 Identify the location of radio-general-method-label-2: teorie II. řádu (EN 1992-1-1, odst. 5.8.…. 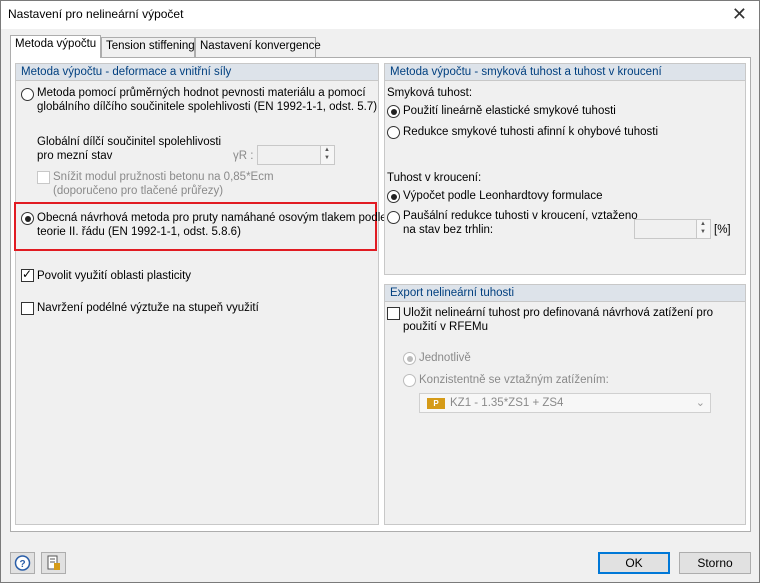
(139, 232).